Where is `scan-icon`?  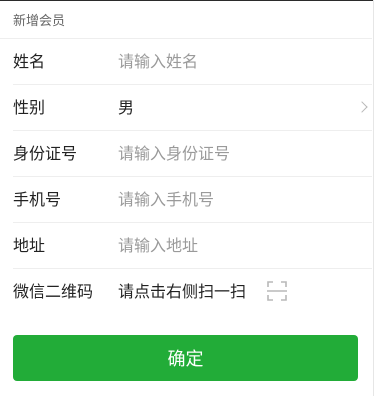
scan-icon is located at coordinates (277, 291).